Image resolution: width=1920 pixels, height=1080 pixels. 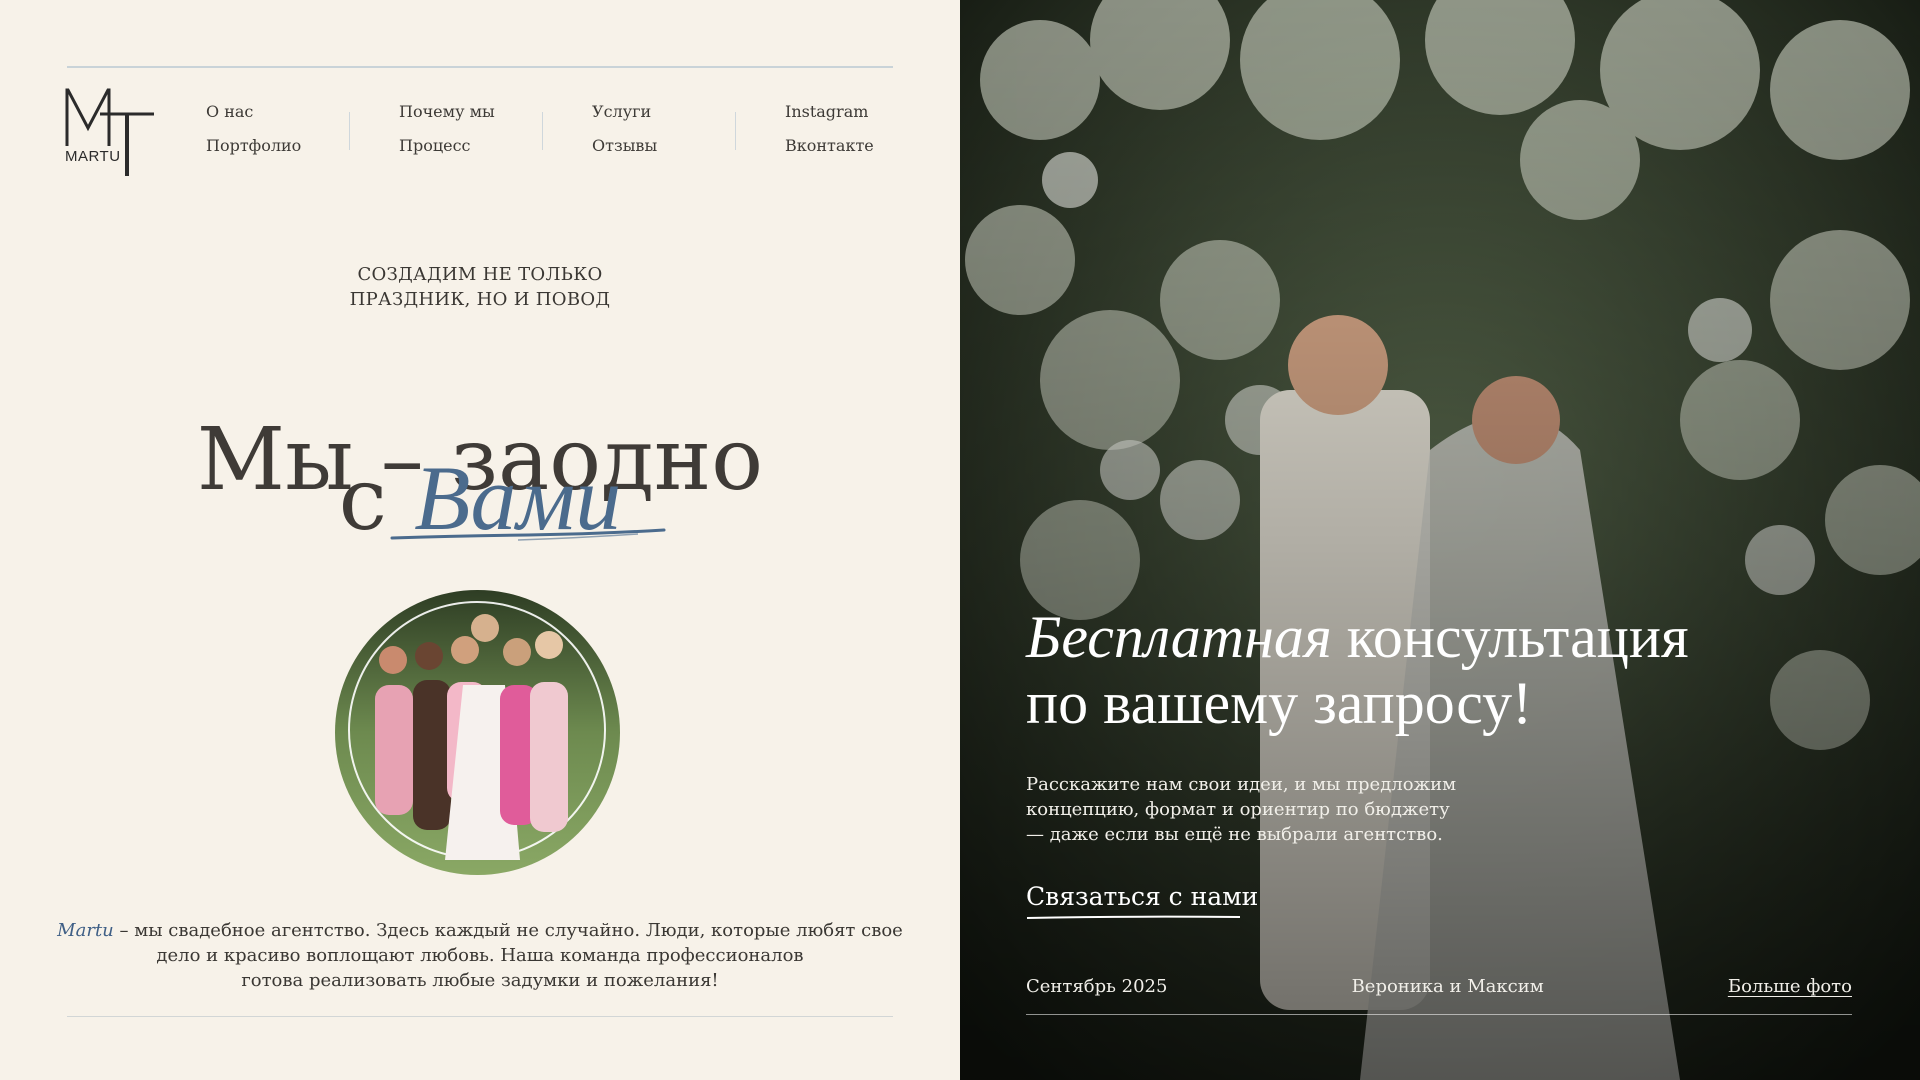 I want to click on logo: MARTU, so click(x=112, y=132).